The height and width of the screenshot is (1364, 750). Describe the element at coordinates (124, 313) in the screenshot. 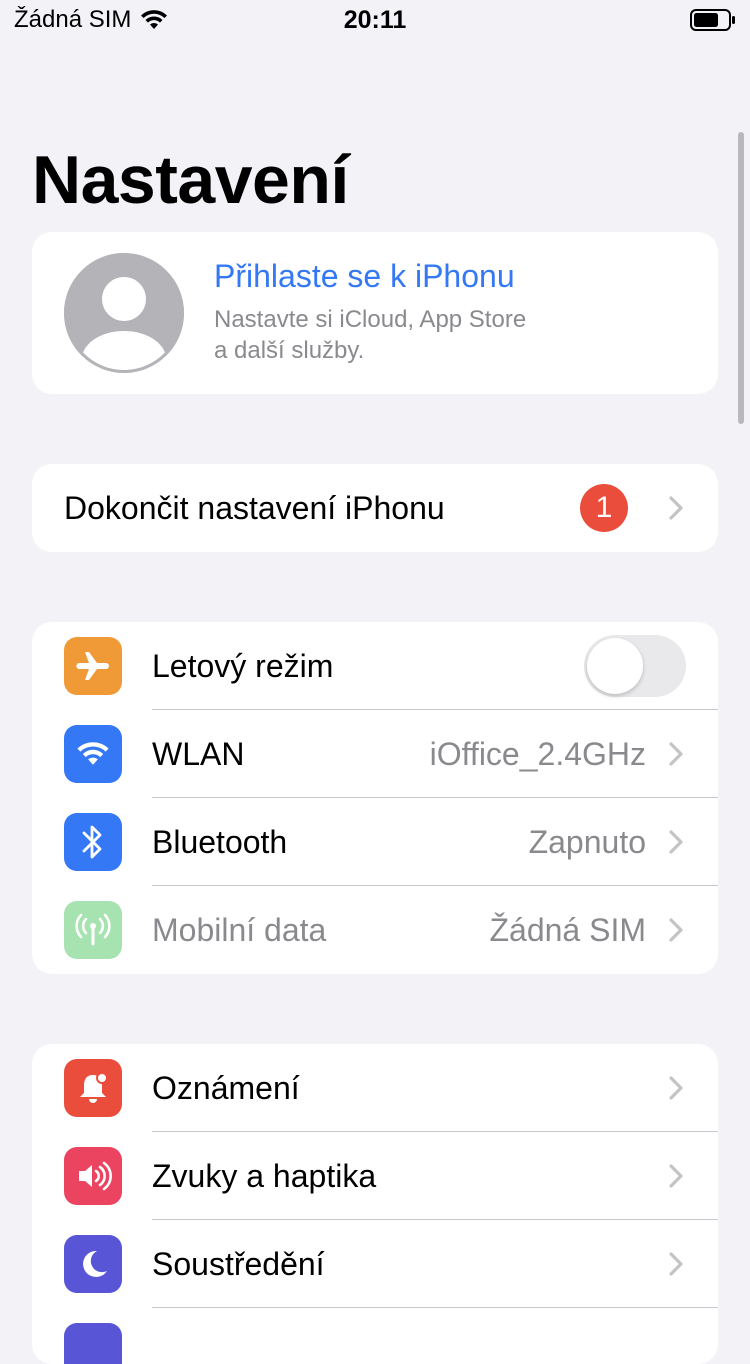

I see `avatar-icon` at that location.